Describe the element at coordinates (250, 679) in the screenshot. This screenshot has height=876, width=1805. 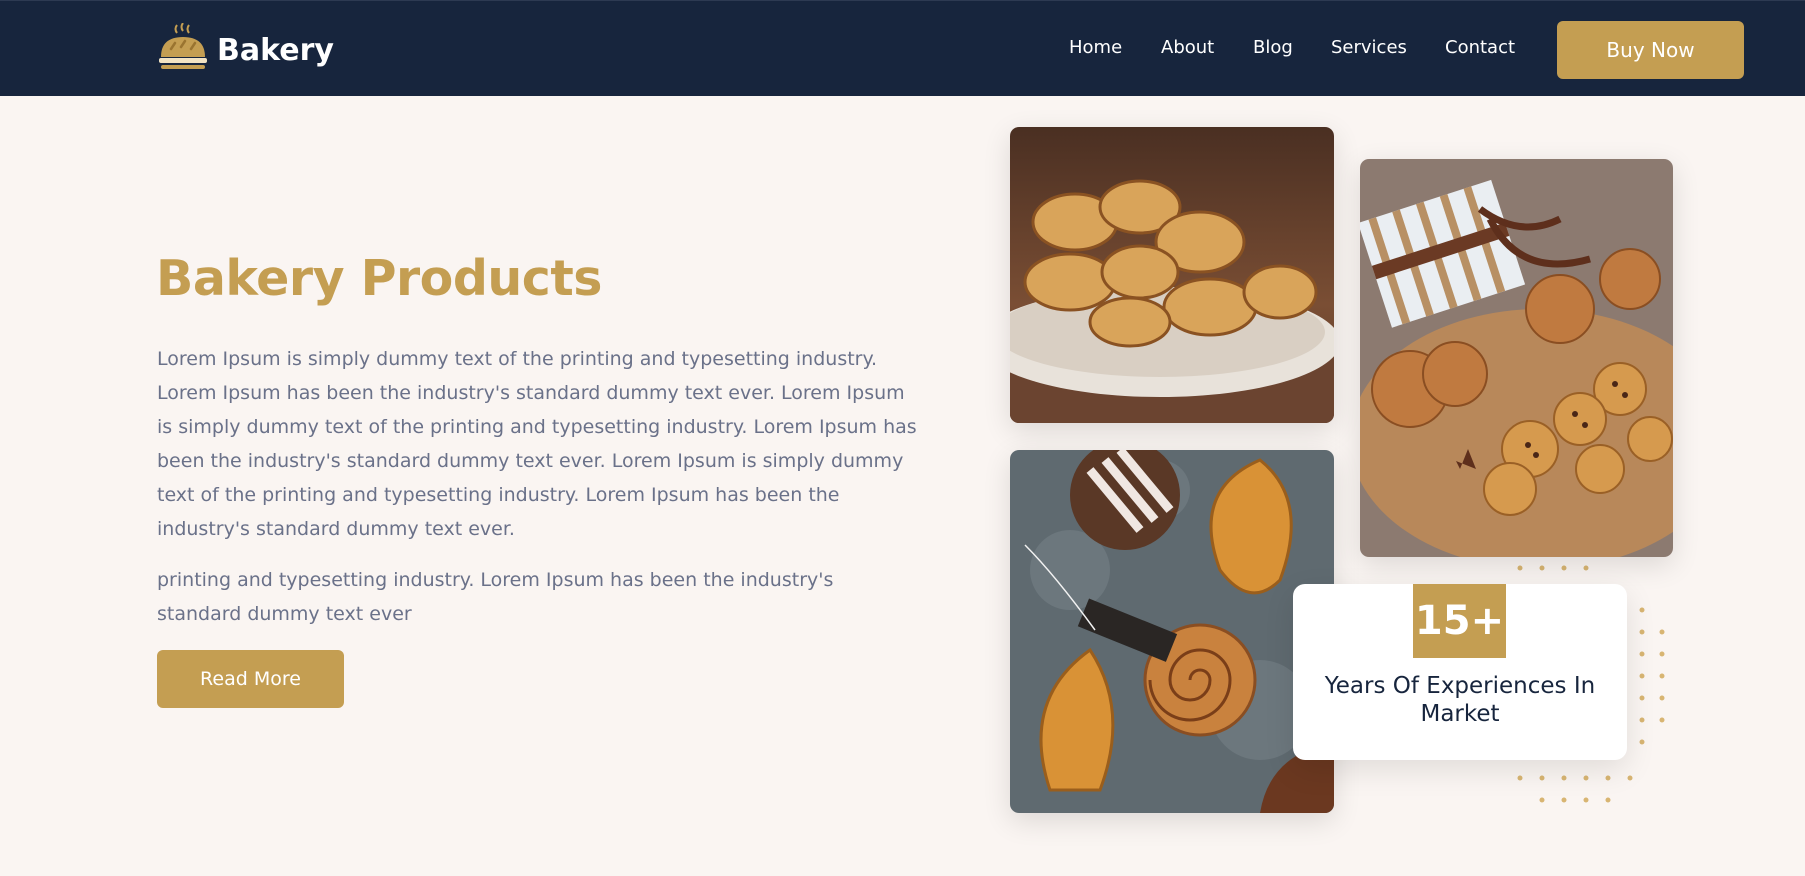
I see `read-more-button: Read More` at that location.